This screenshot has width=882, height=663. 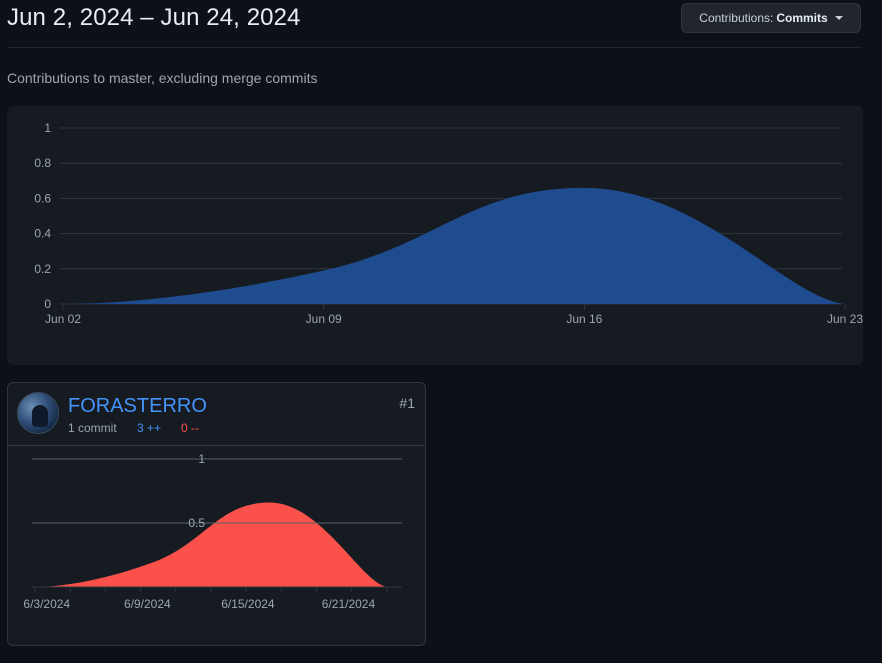 I want to click on page-title: Jun 2, 2024 – Jun 24, 2024, so click(x=154, y=17).